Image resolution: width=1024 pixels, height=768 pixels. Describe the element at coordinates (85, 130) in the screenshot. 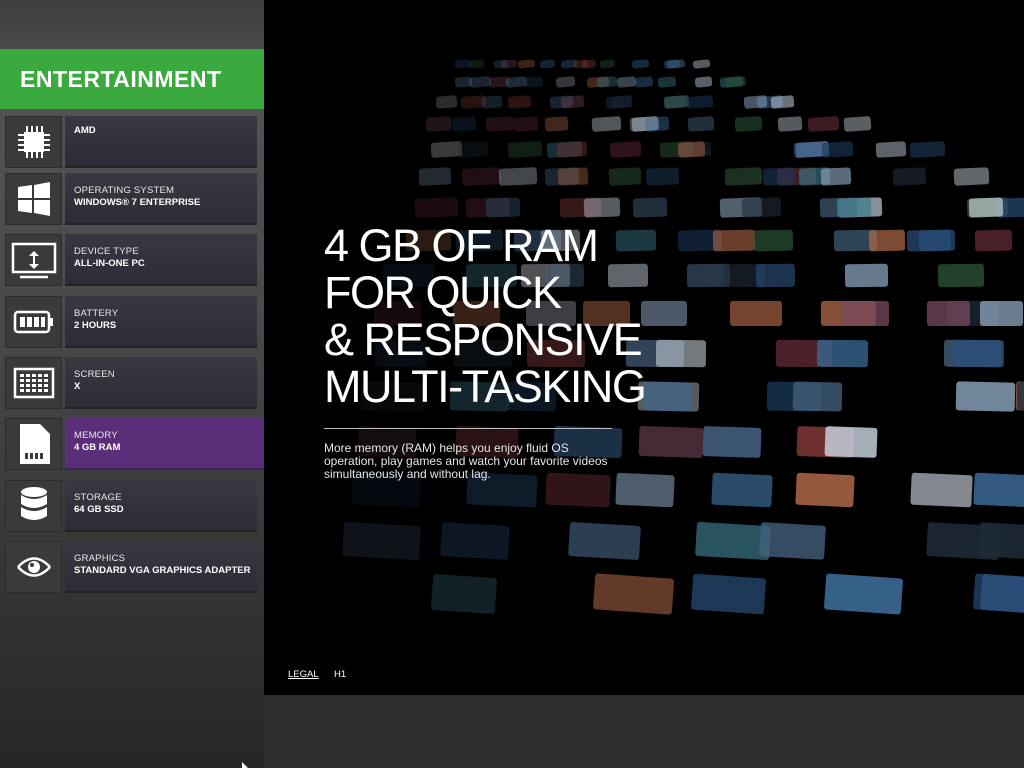

I see `spec-value: AMD` at that location.